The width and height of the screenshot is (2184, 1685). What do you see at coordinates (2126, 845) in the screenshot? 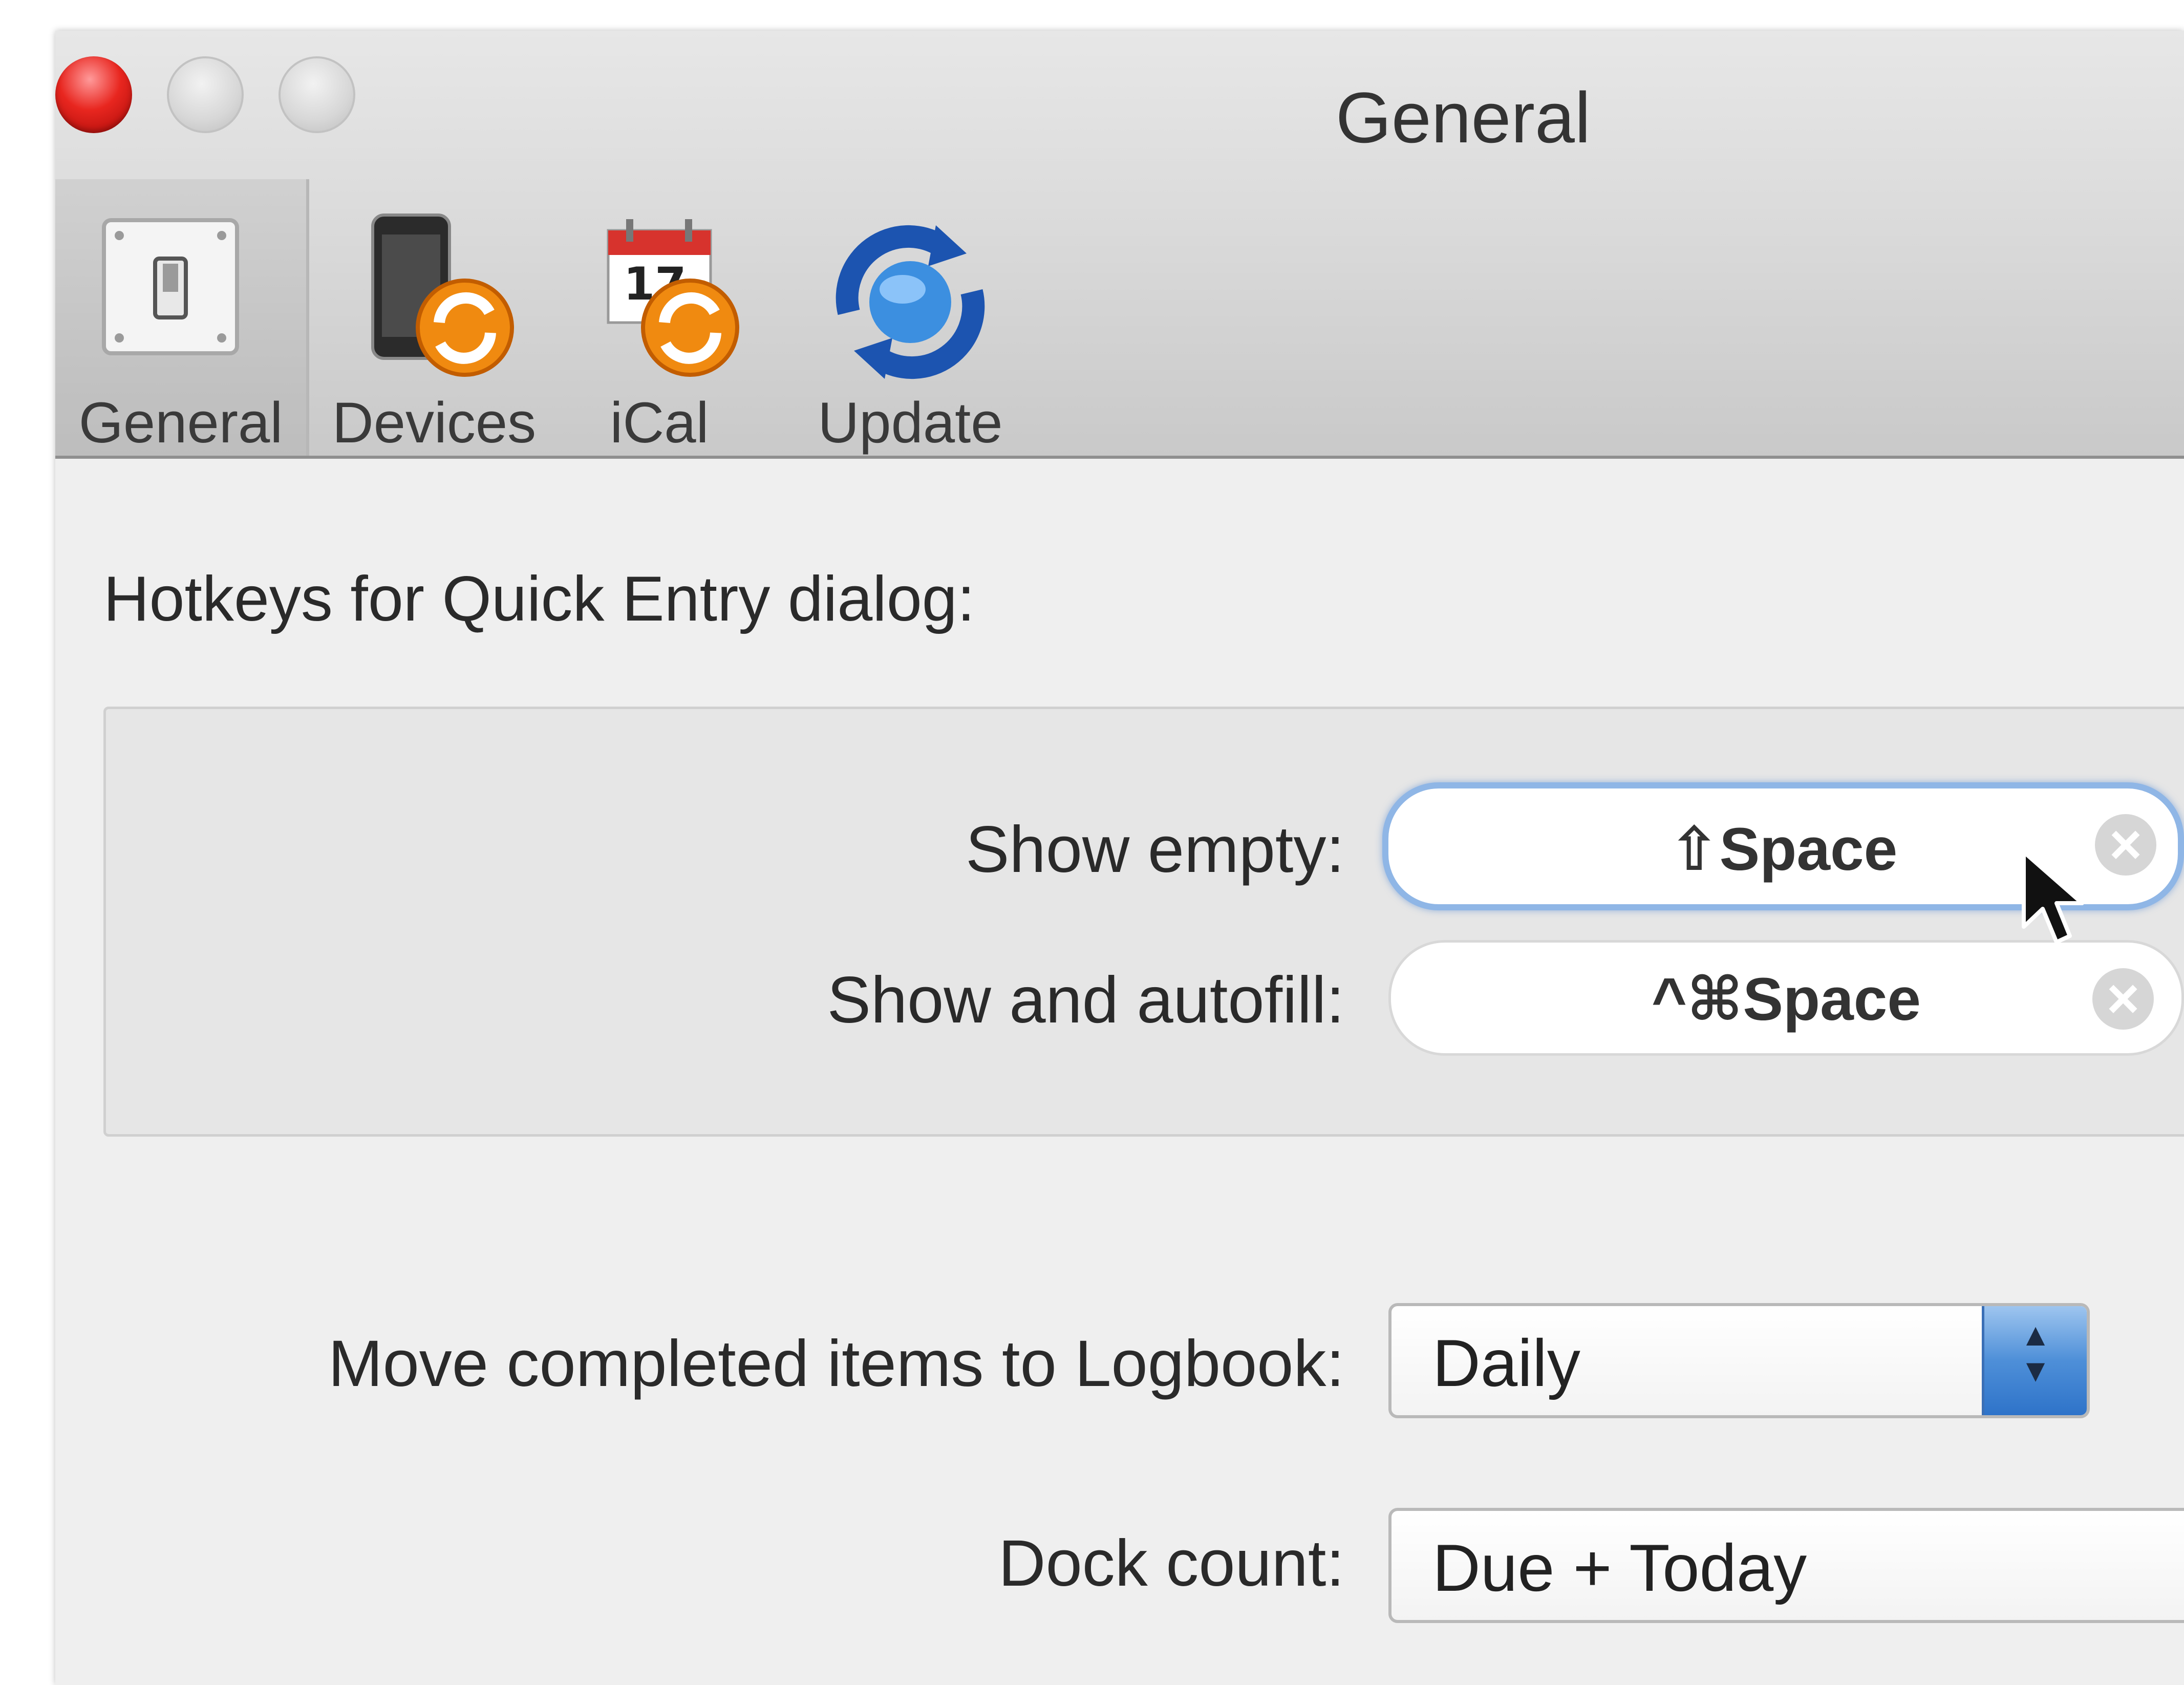
I see `show-empty-clear-icon: ×` at bounding box center [2126, 845].